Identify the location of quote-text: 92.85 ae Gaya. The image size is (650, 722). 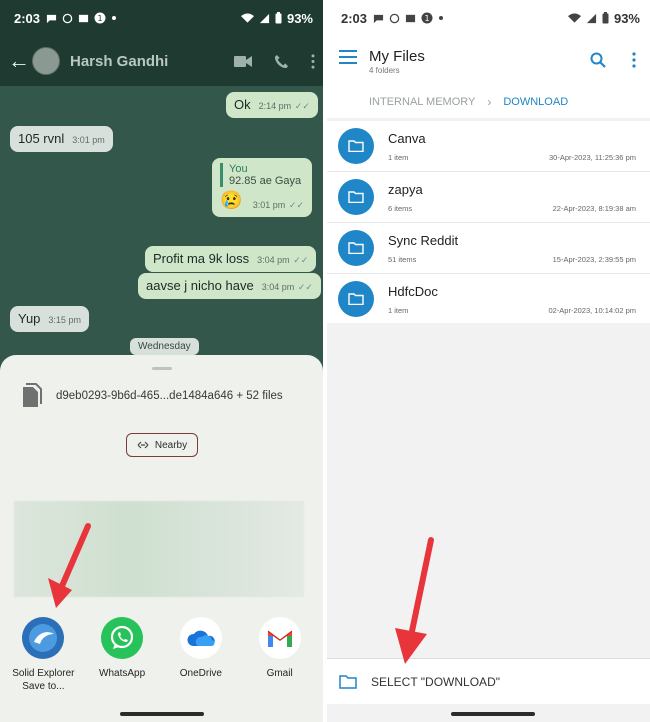
(265, 181).